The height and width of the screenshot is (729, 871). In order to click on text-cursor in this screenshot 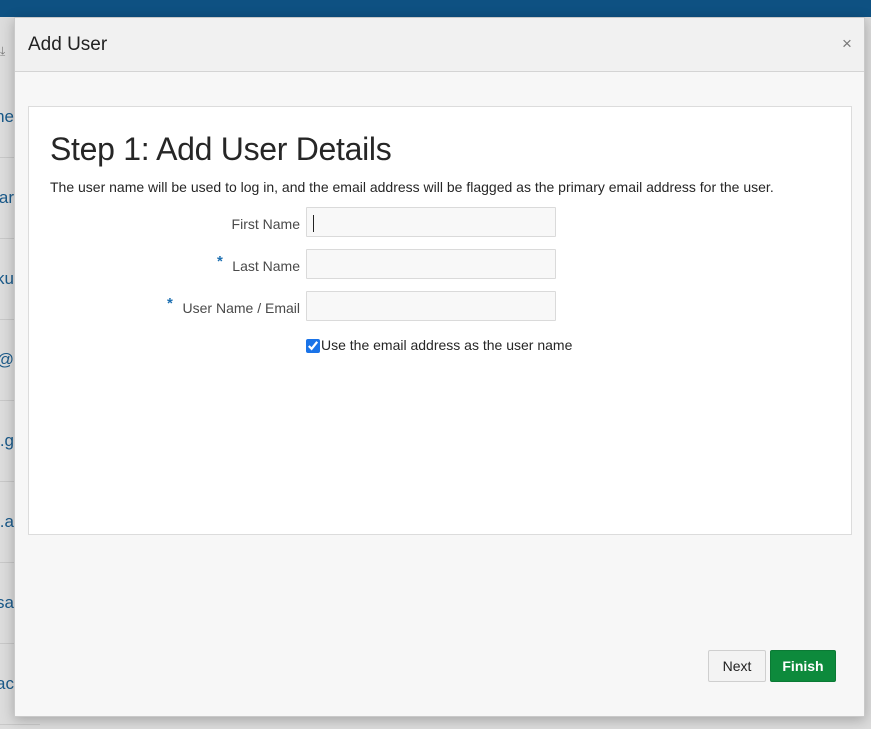, I will do `click(313, 223)`.